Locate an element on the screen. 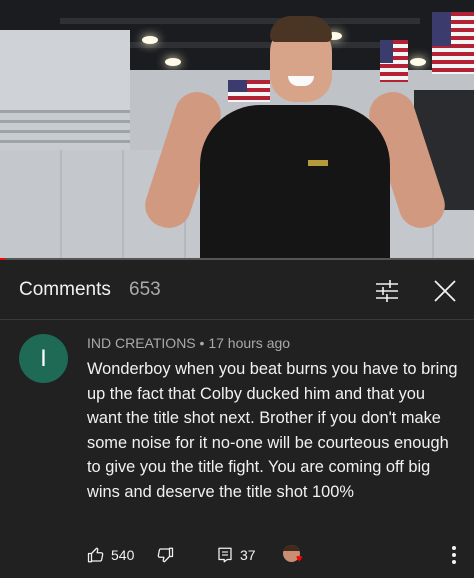  thumbs-up-icon is located at coordinates (95, 555).